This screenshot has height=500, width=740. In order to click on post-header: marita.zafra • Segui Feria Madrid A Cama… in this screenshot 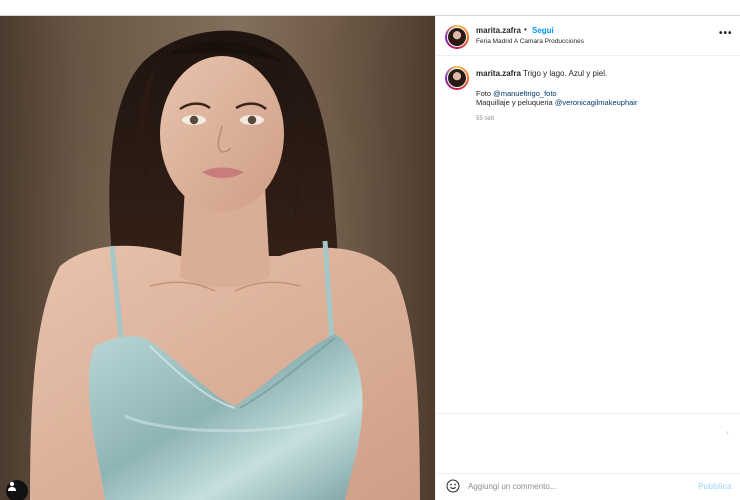, I will do `click(588, 36)`.